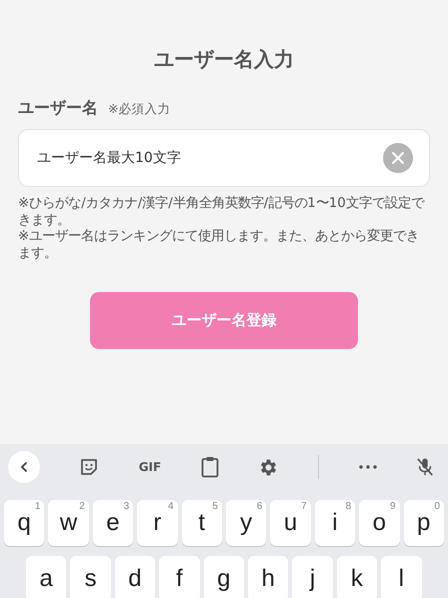 The height and width of the screenshot is (598, 448). I want to click on keyboard-key: 9 o, so click(379, 523).